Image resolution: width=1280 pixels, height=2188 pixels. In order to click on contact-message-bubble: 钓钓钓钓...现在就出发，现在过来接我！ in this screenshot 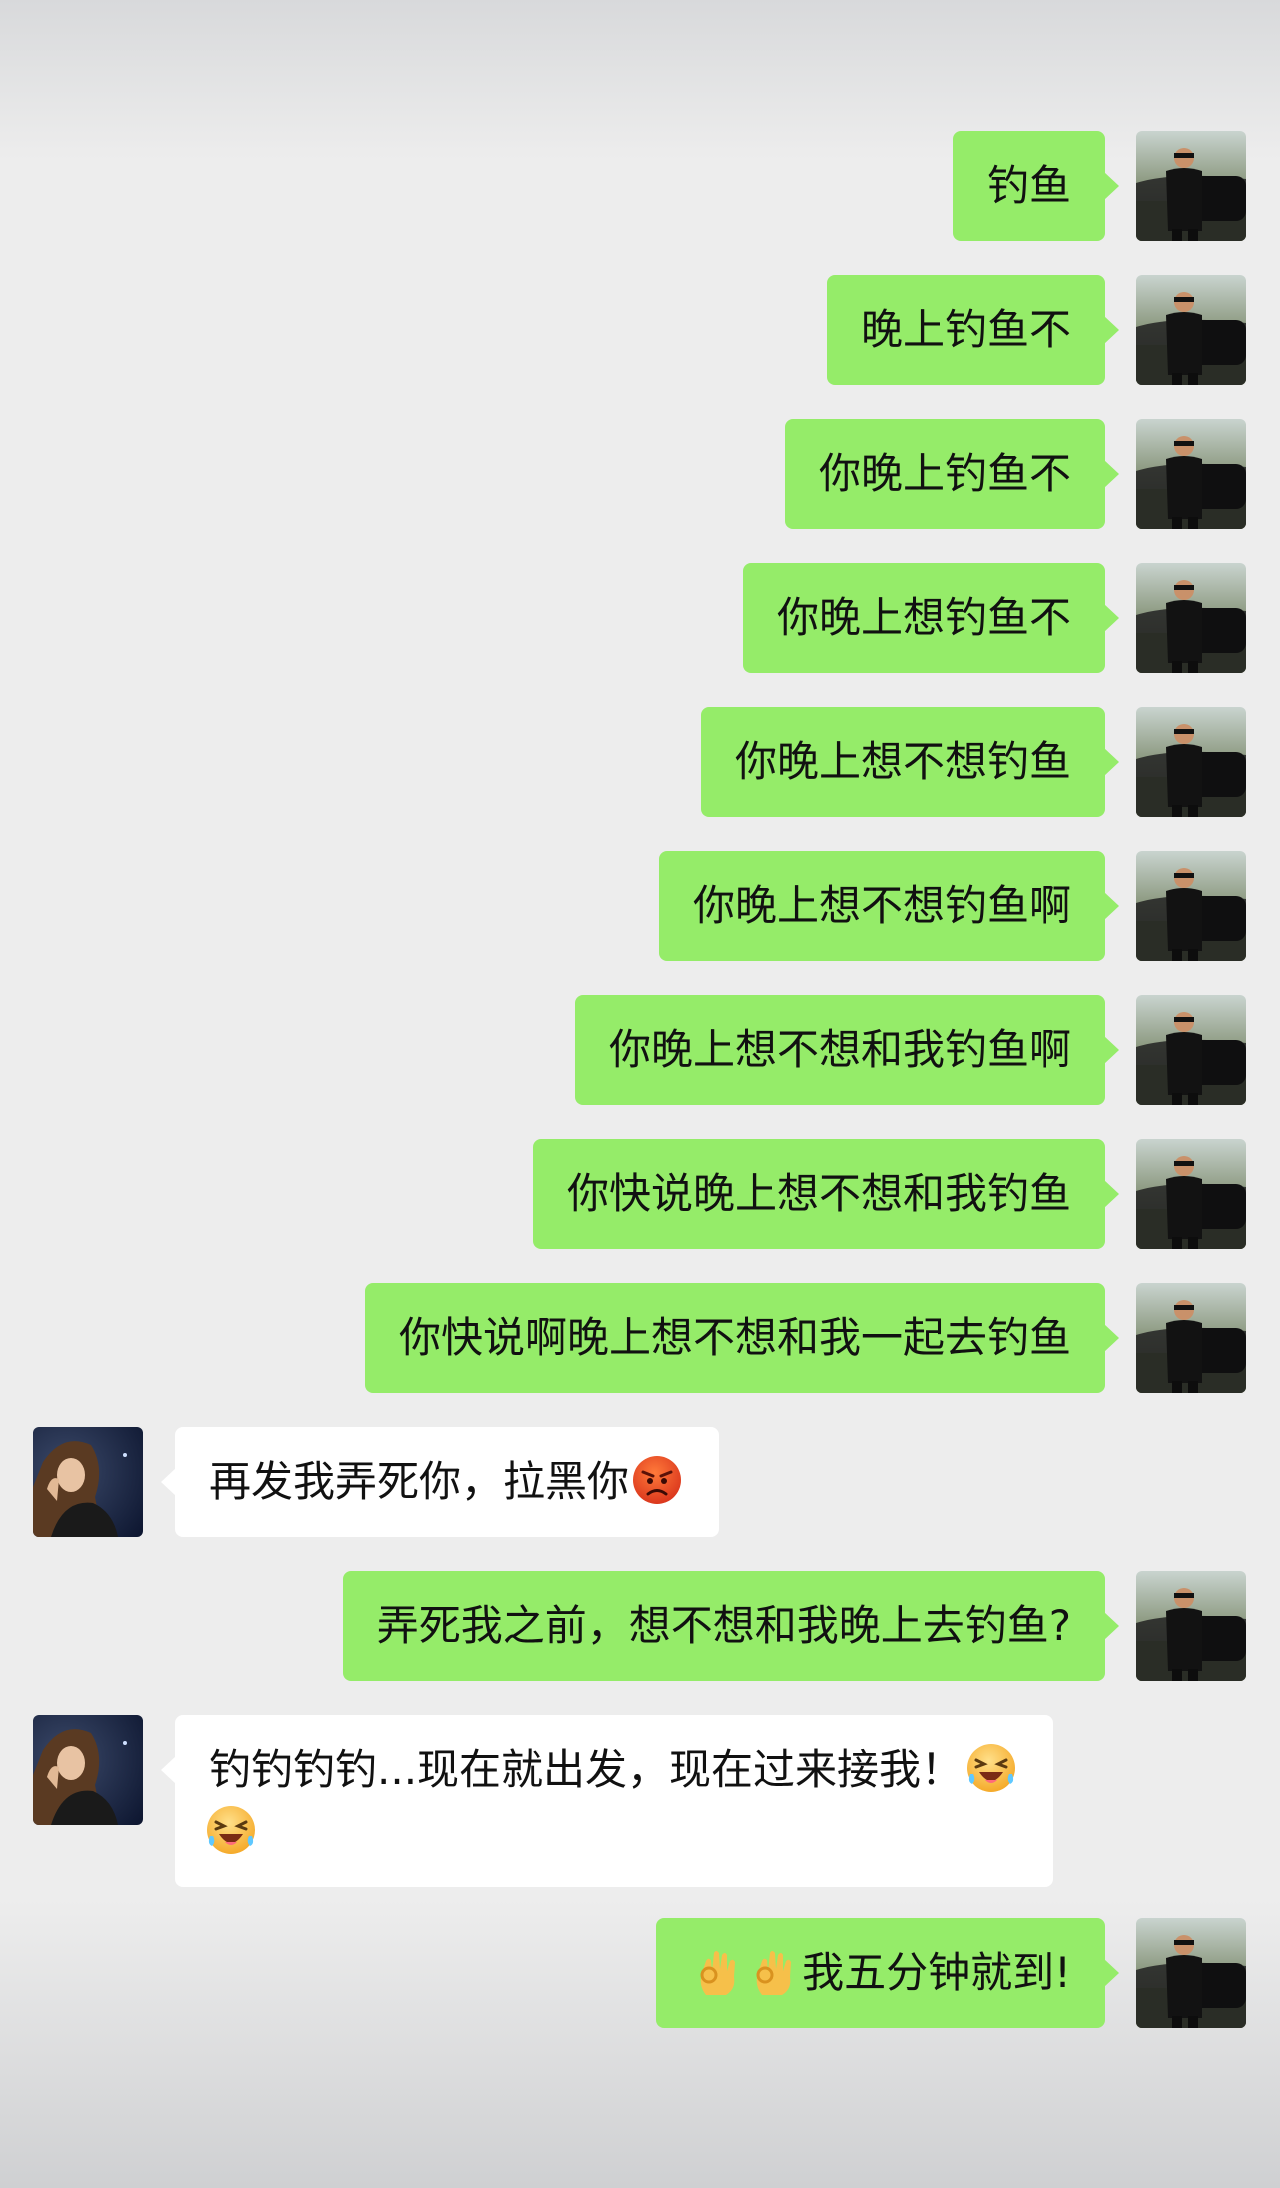, I will do `click(607, 1801)`.